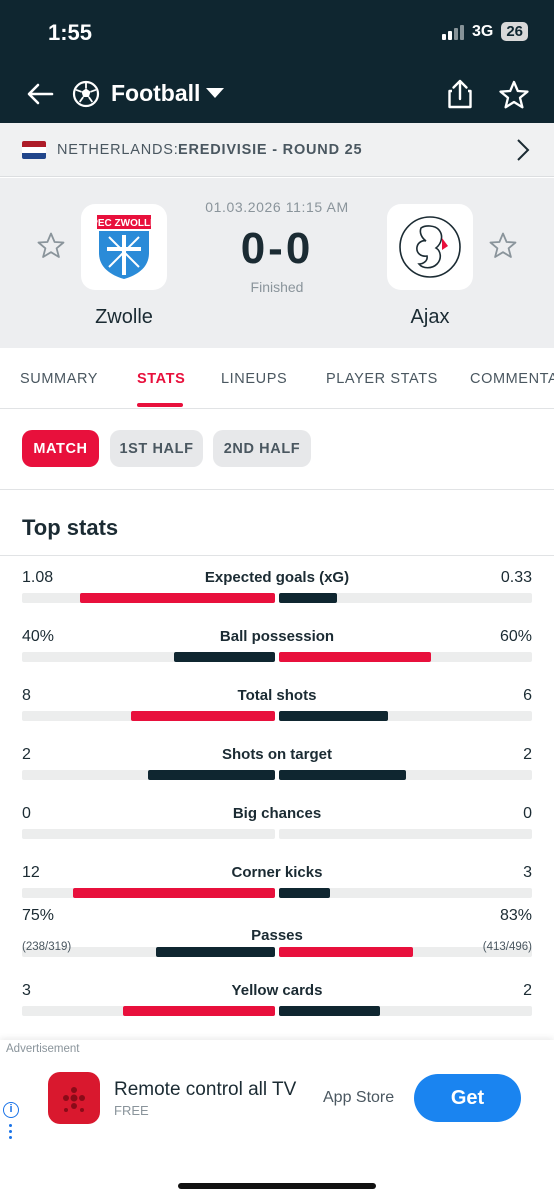 This screenshot has height=1200, width=554. I want to click on stat-row: 8 Total shots 6, so click(277, 703).